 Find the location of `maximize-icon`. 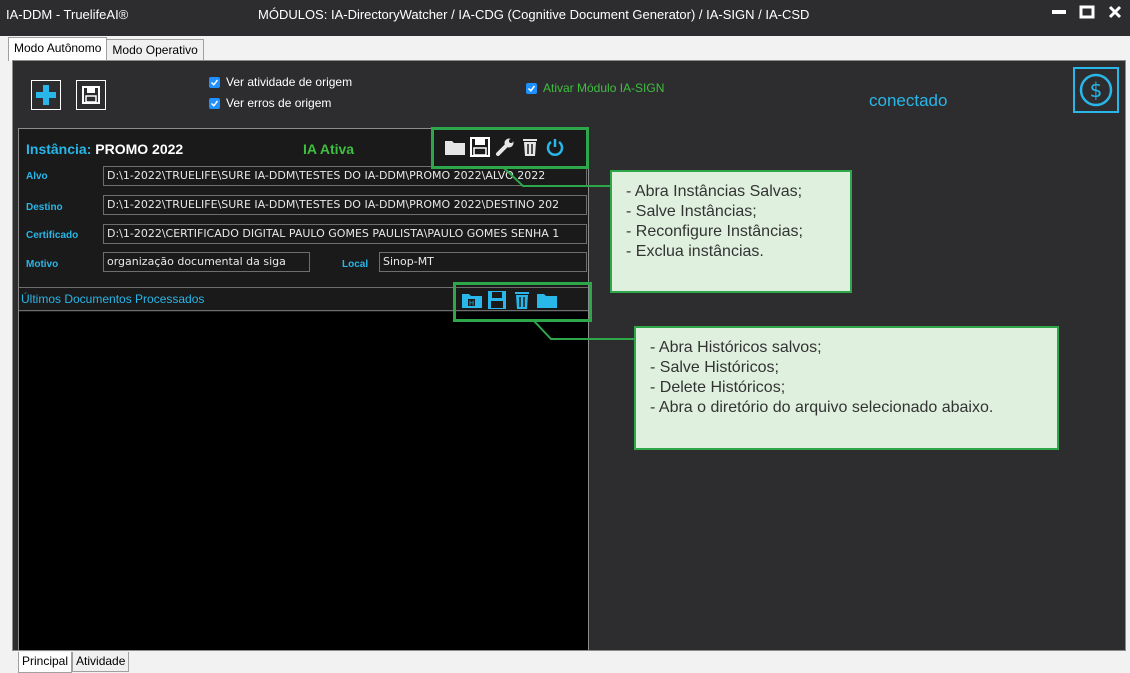

maximize-icon is located at coordinates (1087, 12).